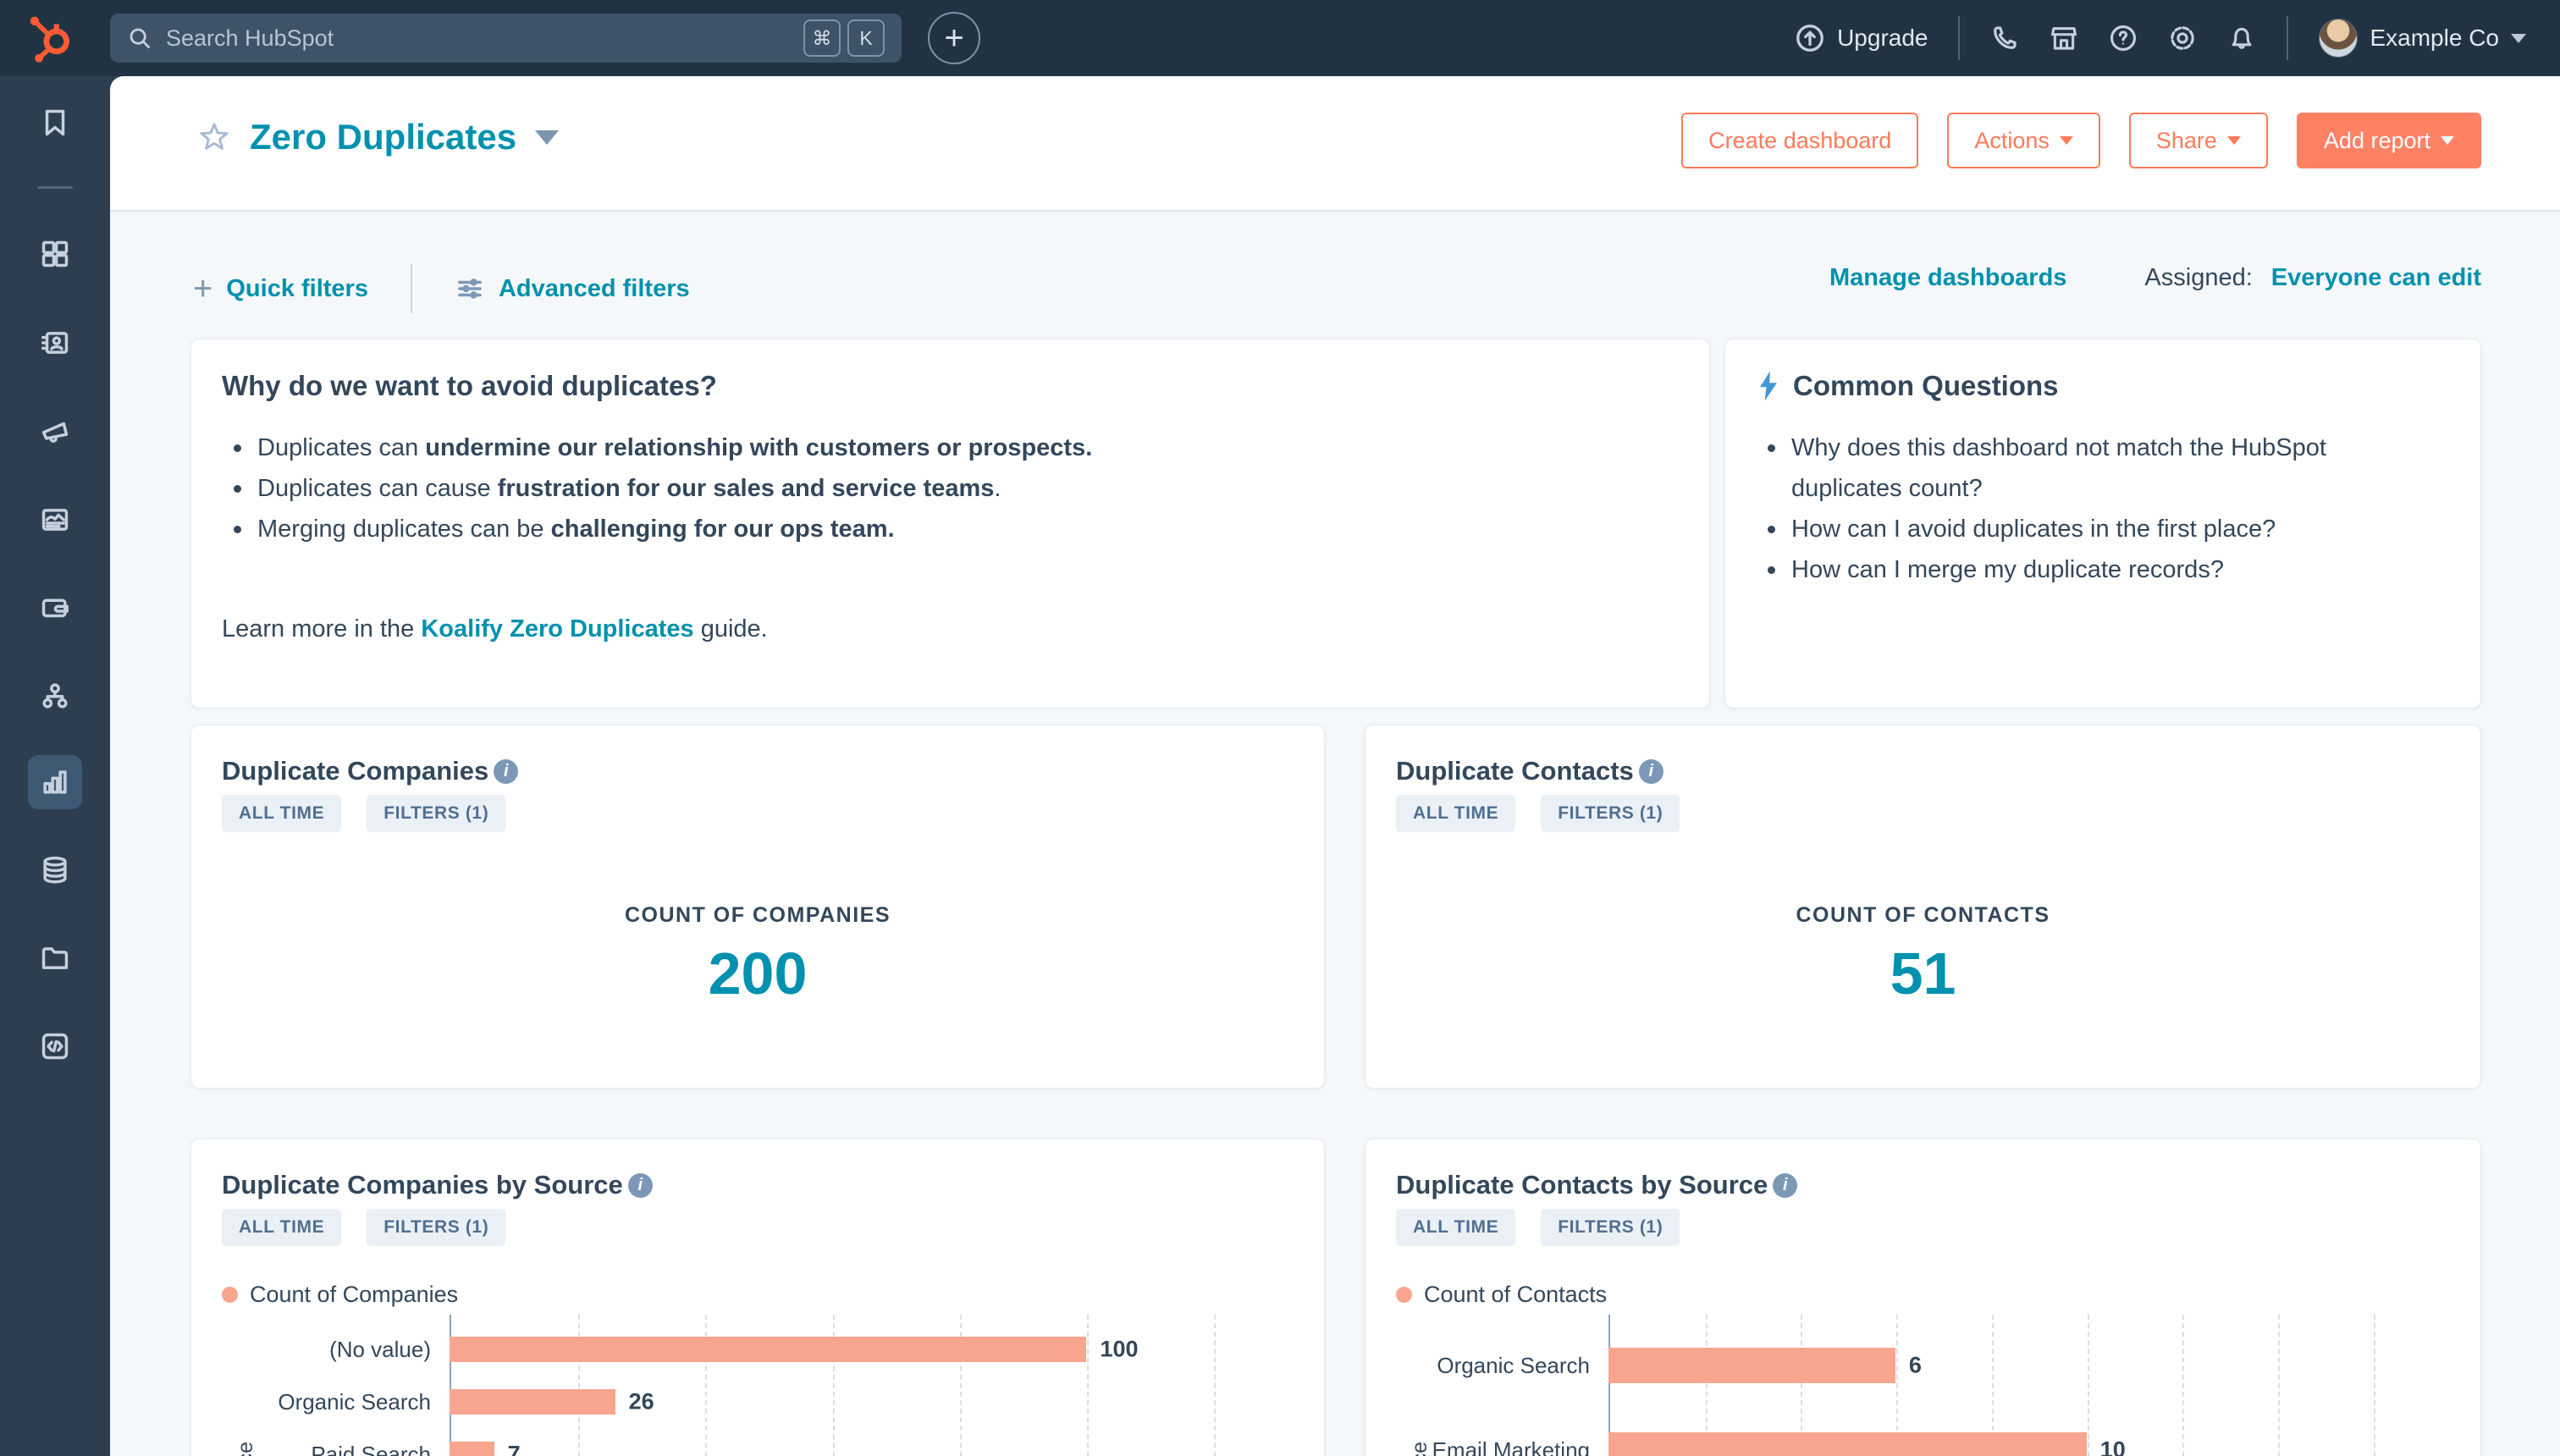 This screenshot has width=2560, height=1456. What do you see at coordinates (2064, 38) in the screenshot?
I see `marketplace-icon` at bounding box center [2064, 38].